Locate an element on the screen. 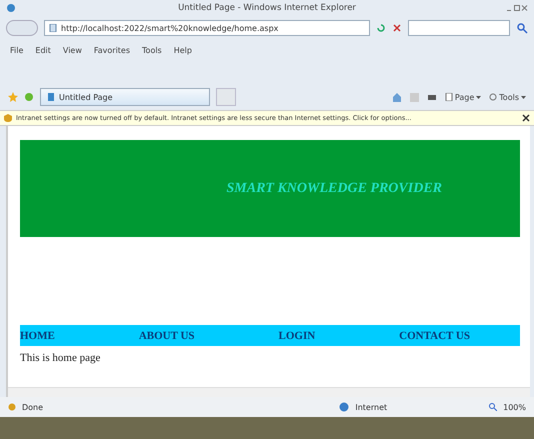 The width and height of the screenshot is (534, 439). nav-link: HOME is located at coordinates (37, 336).